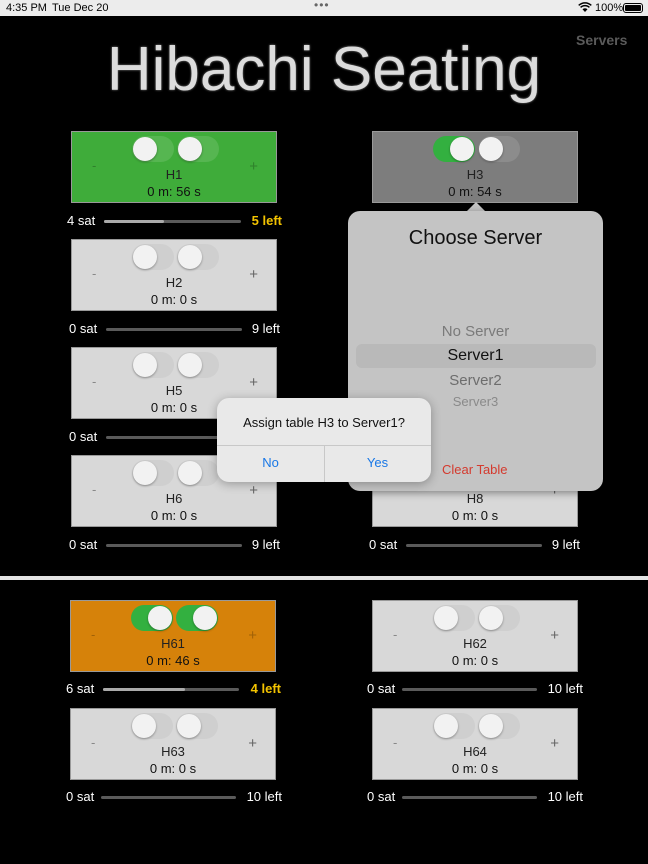 The image size is (648, 864). I want to click on table-stats-h64: 0 sat 10 left, so click(475, 797).